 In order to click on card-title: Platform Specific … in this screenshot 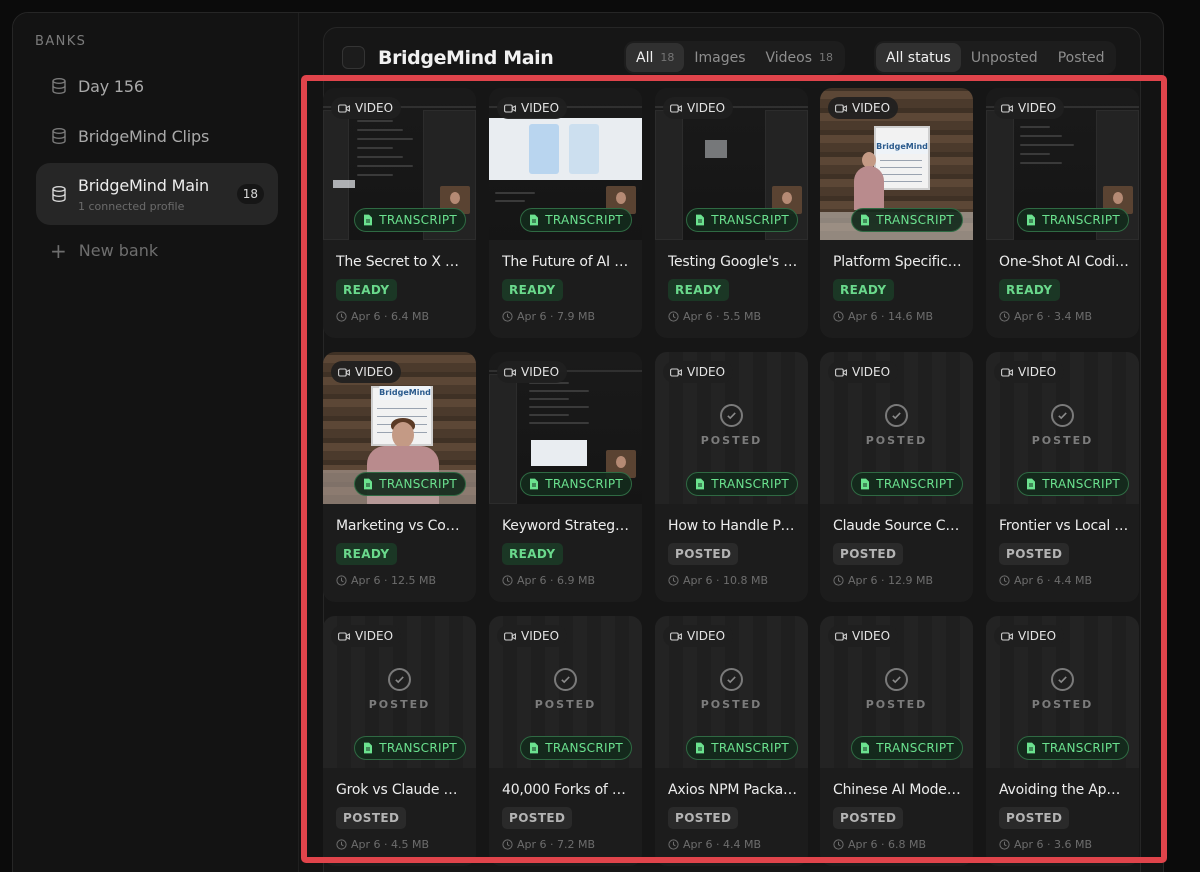, I will do `click(898, 262)`.